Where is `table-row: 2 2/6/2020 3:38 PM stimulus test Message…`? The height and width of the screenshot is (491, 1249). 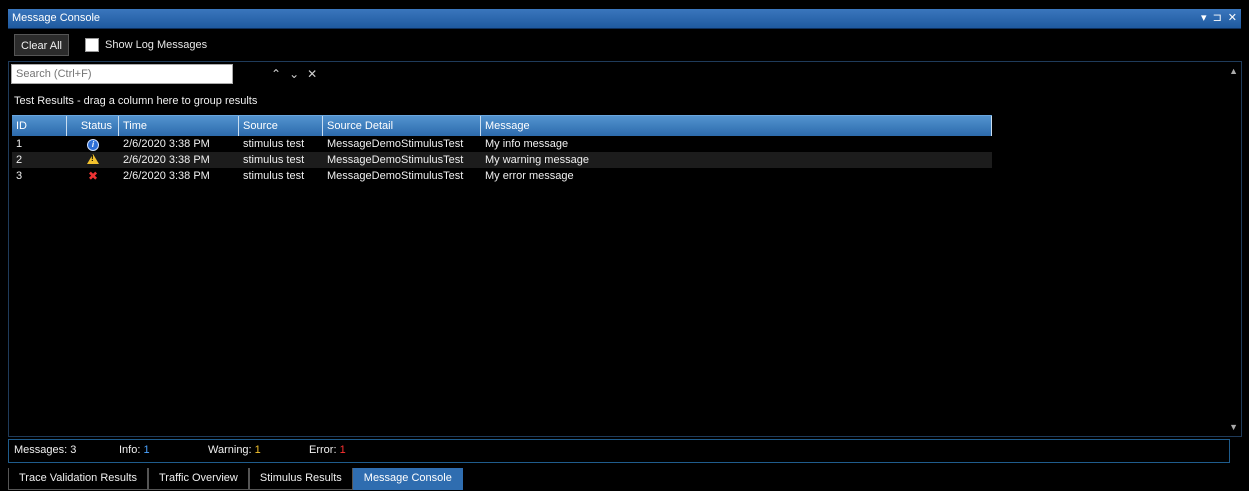 table-row: 2 2/6/2020 3:38 PM stimulus test Message… is located at coordinates (502, 160).